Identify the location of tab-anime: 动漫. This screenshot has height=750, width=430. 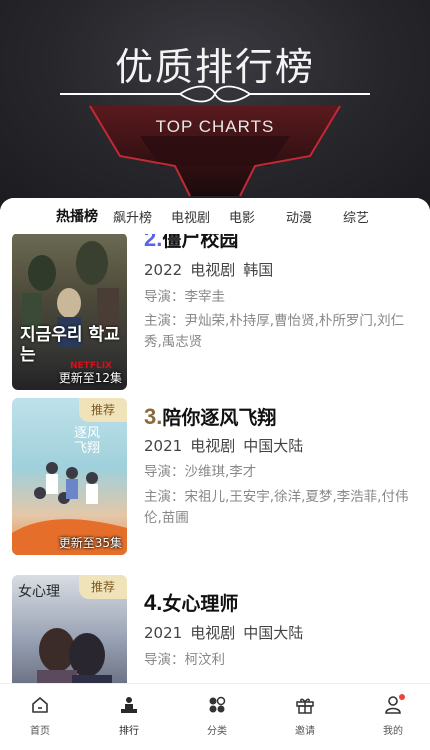
(299, 216).